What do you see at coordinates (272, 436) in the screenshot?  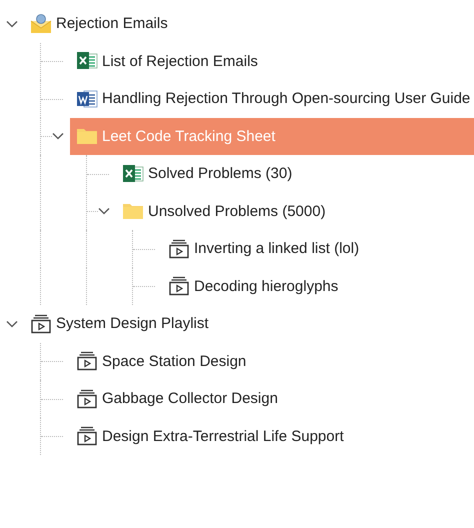 I see `tree-item: Design Extra-Terrestrial Life Support` at bounding box center [272, 436].